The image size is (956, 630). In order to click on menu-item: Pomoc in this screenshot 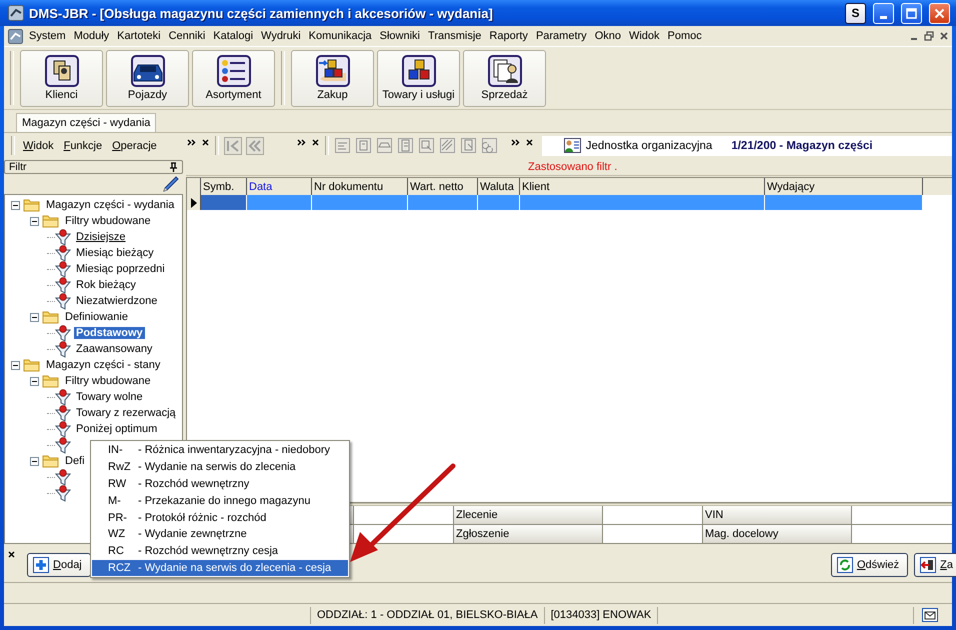, I will do `click(685, 36)`.